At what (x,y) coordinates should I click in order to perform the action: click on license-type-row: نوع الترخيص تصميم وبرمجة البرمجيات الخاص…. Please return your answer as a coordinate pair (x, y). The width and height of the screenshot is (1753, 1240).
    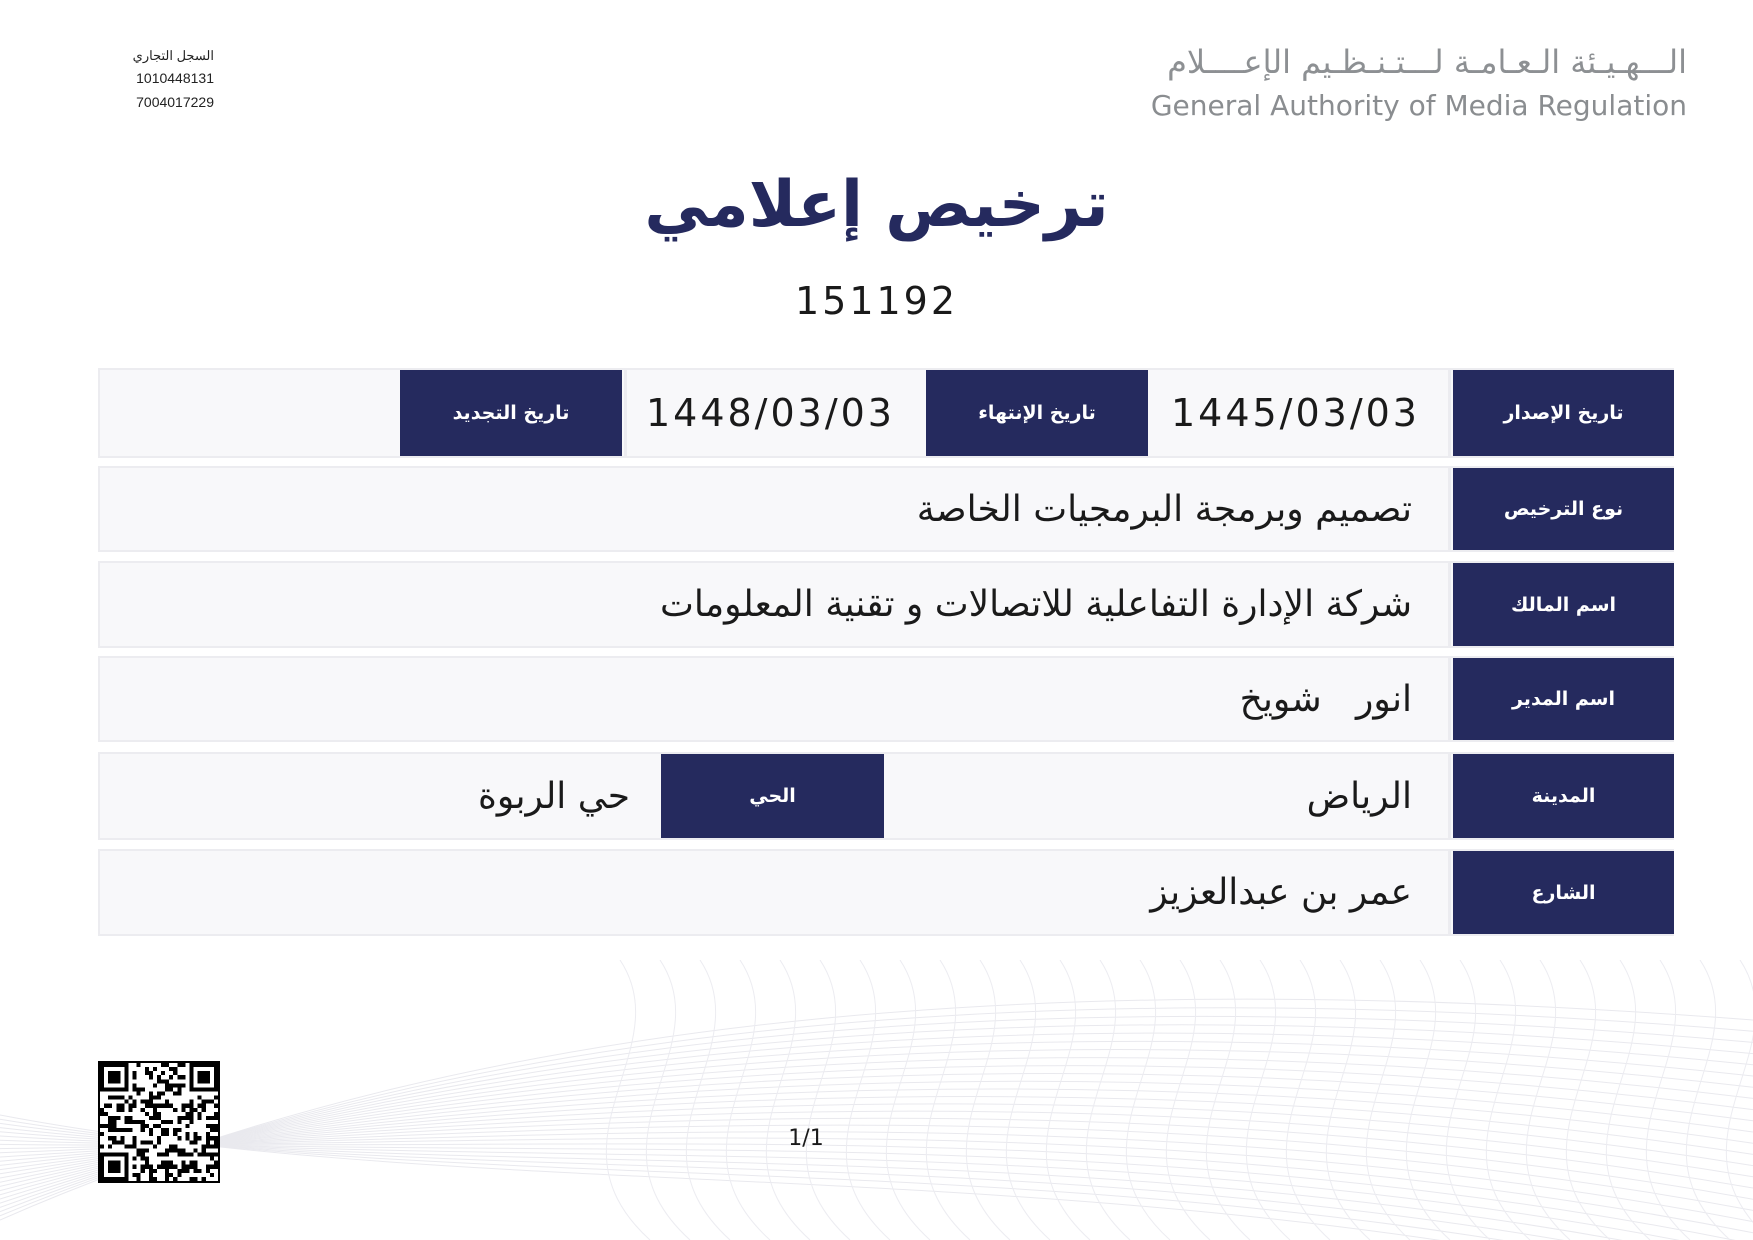
    Looking at the image, I should click on (886, 509).